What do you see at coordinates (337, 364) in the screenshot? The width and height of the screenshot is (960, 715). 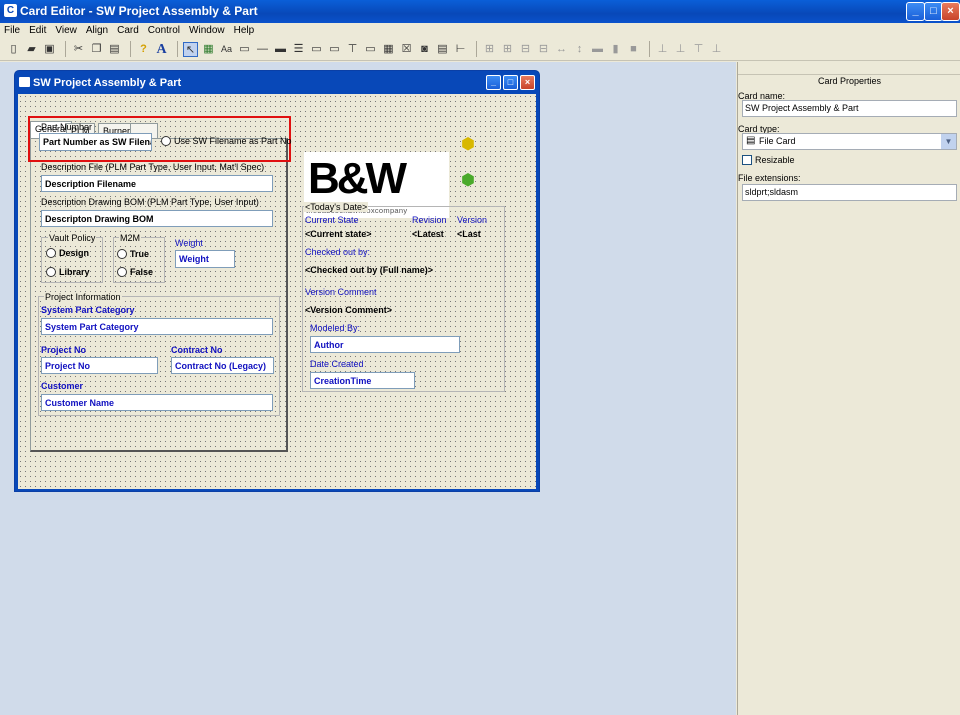 I see `date-created-label: Date Created` at bounding box center [337, 364].